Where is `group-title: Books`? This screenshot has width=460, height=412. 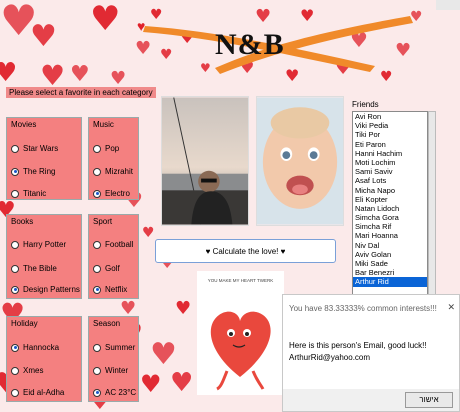 group-title: Books is located at coordinates (22, 221).